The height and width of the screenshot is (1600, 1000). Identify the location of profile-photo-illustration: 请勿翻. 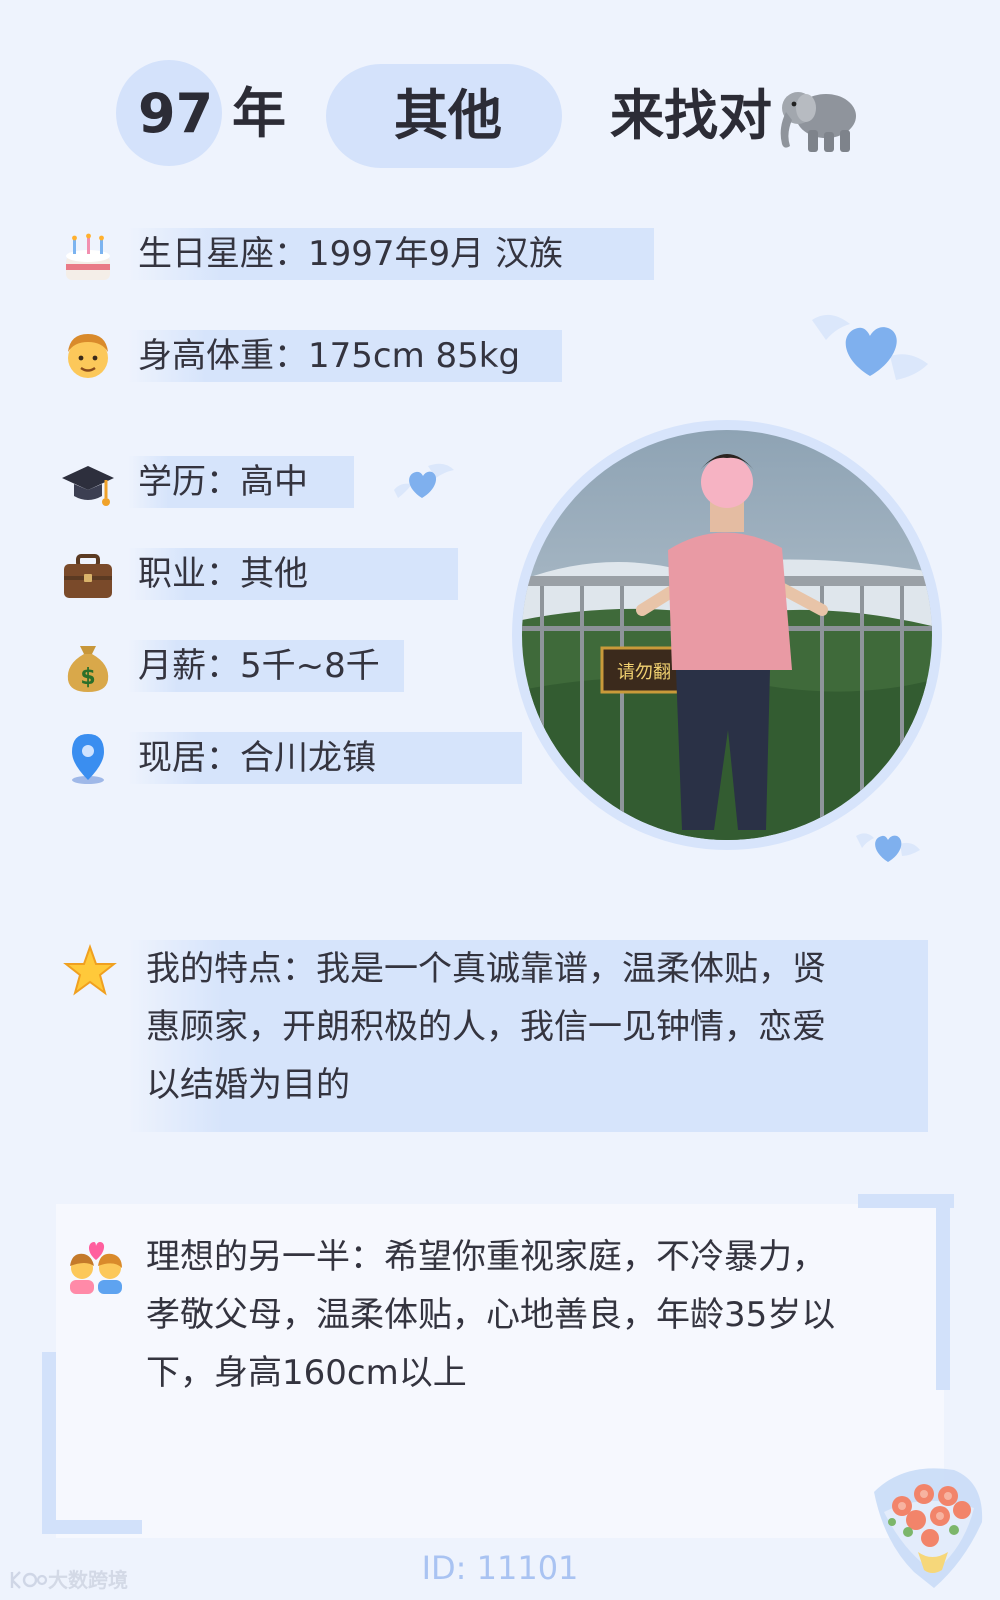
(727, 635).